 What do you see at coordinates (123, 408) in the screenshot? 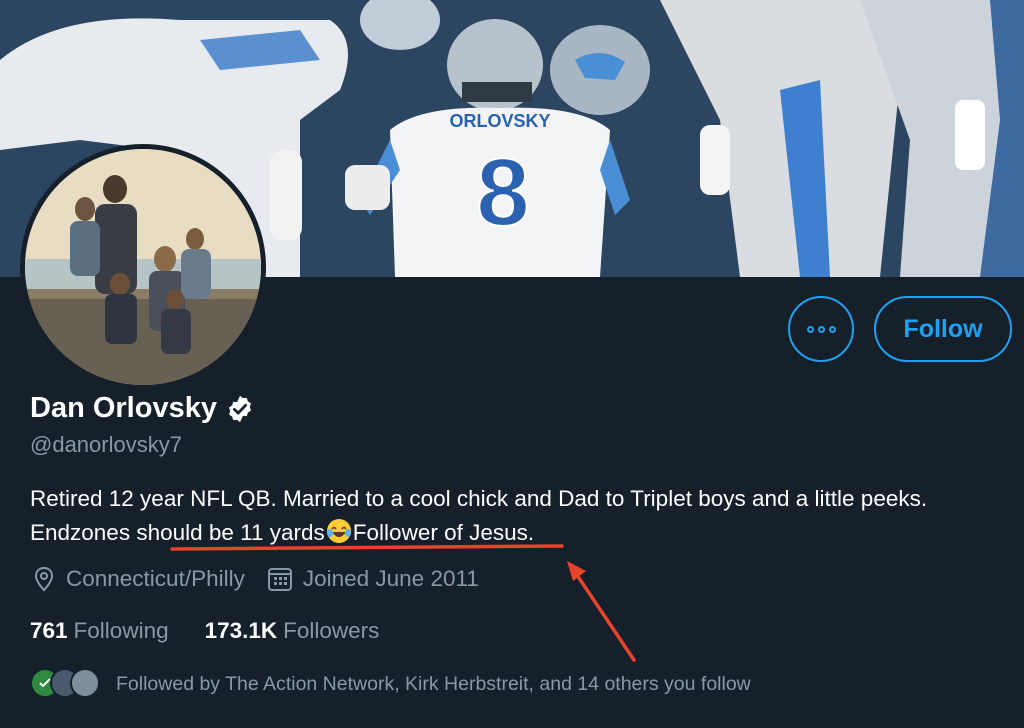
I see `profile-name: Dan Orlovsky` at bounding box center [123, 408].